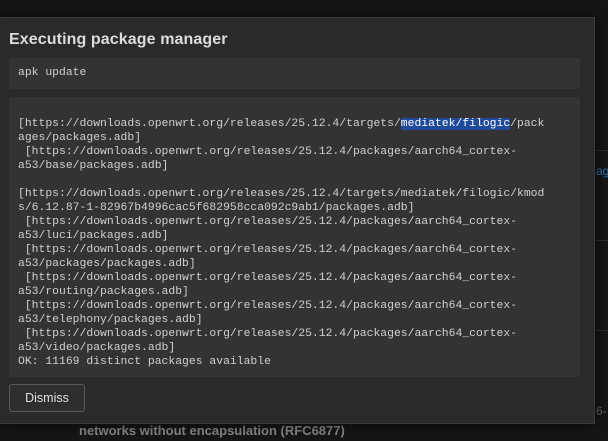 The image size is (608, 441). I want to click on modal-title: Executing package manager, so click(118, 39).